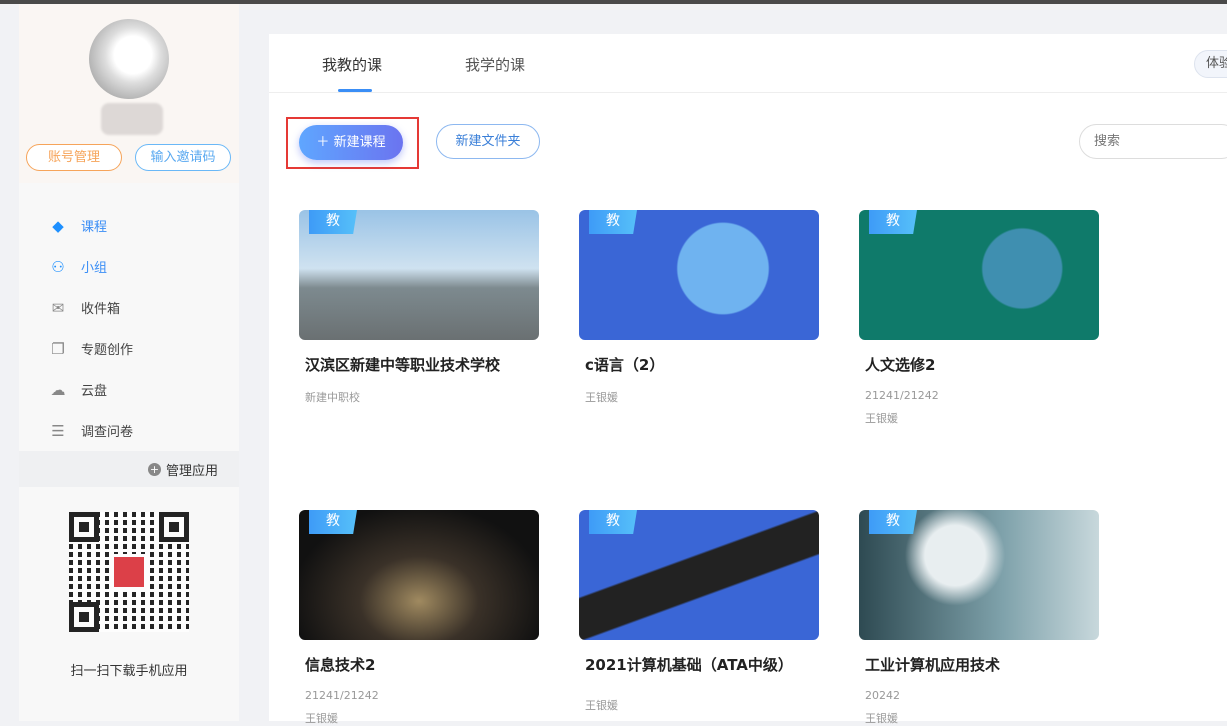 The image size is (1227, 726). I want to click on manage-apps-label: 管理应用, so click(191, 471).